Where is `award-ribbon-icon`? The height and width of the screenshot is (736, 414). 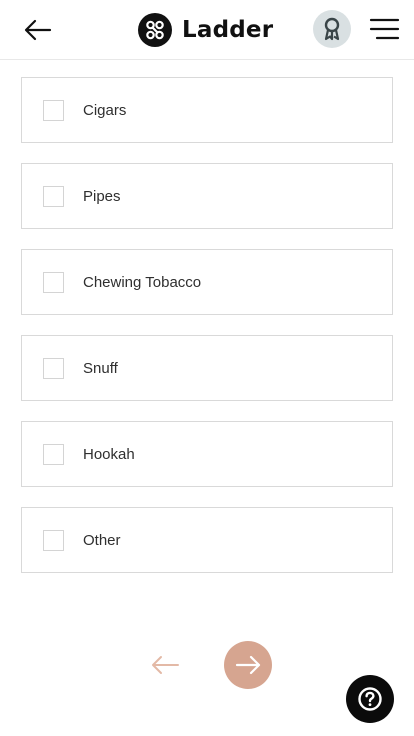 award-ribbon-icon is located at coordinates (332, 29).